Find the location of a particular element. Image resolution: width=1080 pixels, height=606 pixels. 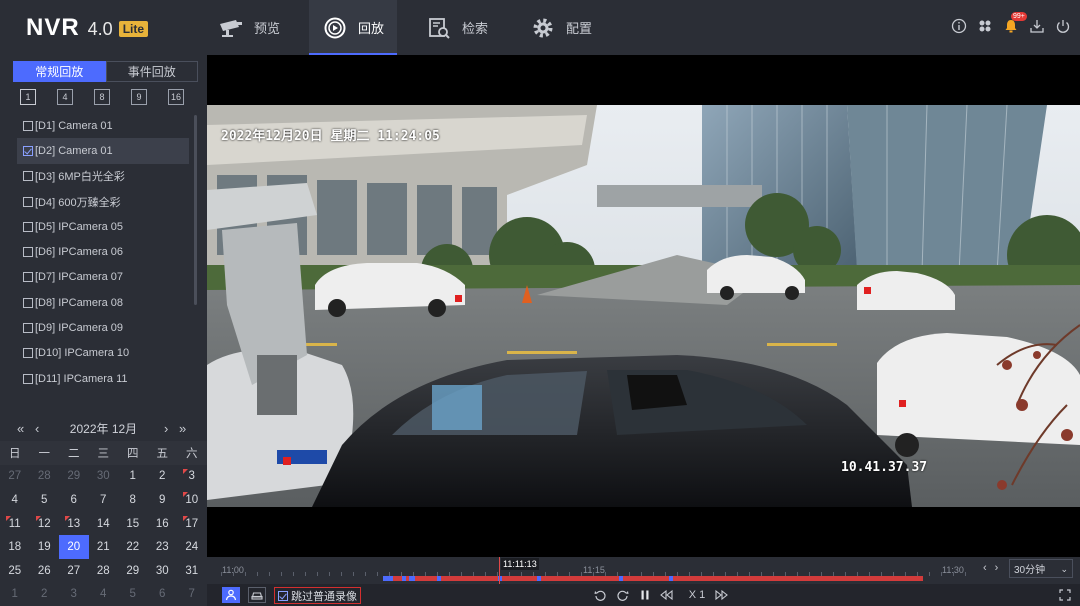

calendar-day: 22 is located at coordinates (133, 547).